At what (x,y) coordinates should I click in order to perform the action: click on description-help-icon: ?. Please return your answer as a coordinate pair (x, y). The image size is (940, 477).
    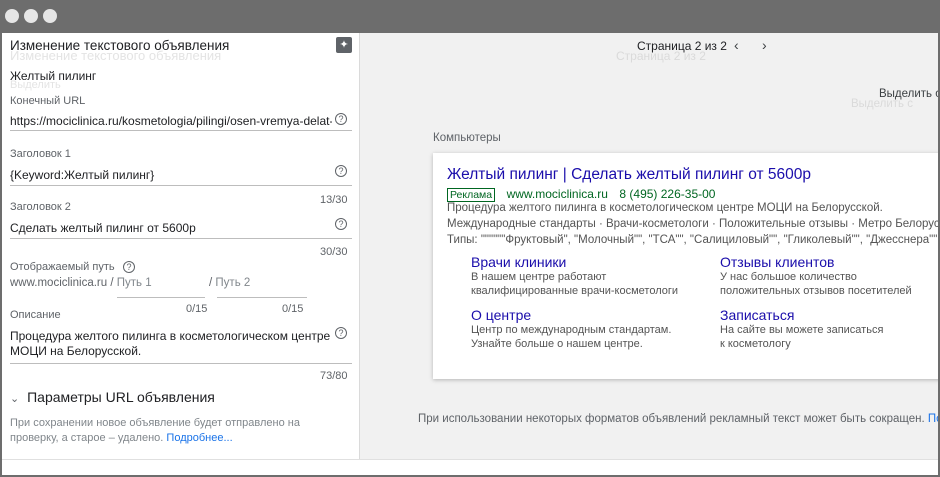
    Looking at the image, I should click on (341, 333).